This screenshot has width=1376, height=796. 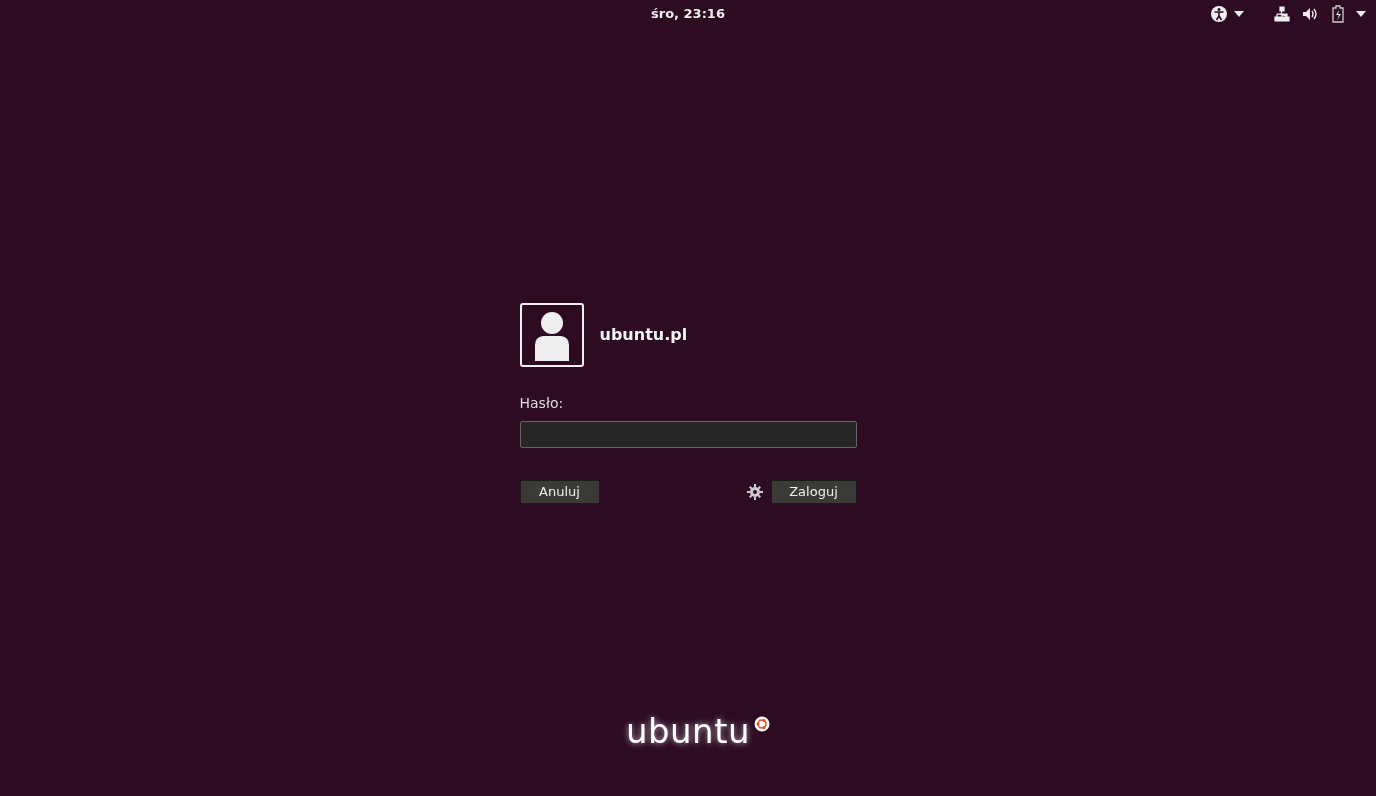 I want to click on network-icon, so click(x=1282, y=14).